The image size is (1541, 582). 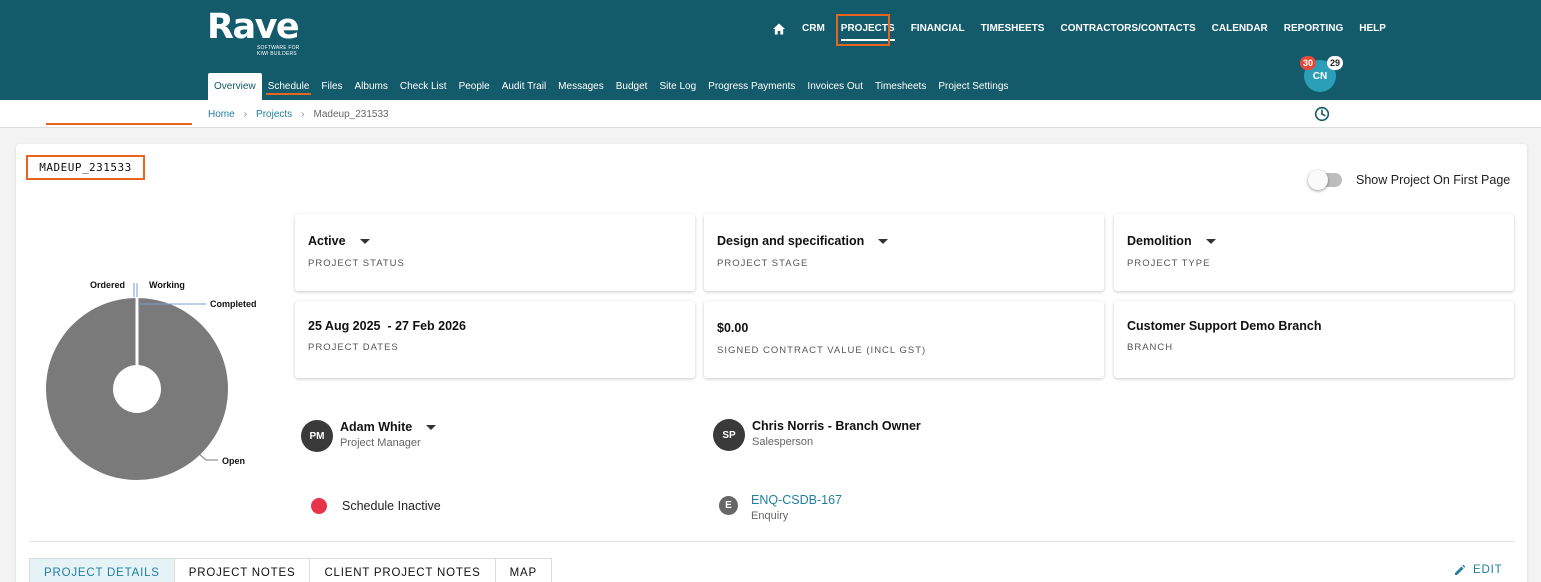 I want to click on subnav-schedule: Schedule, so click(x=289, y=86).